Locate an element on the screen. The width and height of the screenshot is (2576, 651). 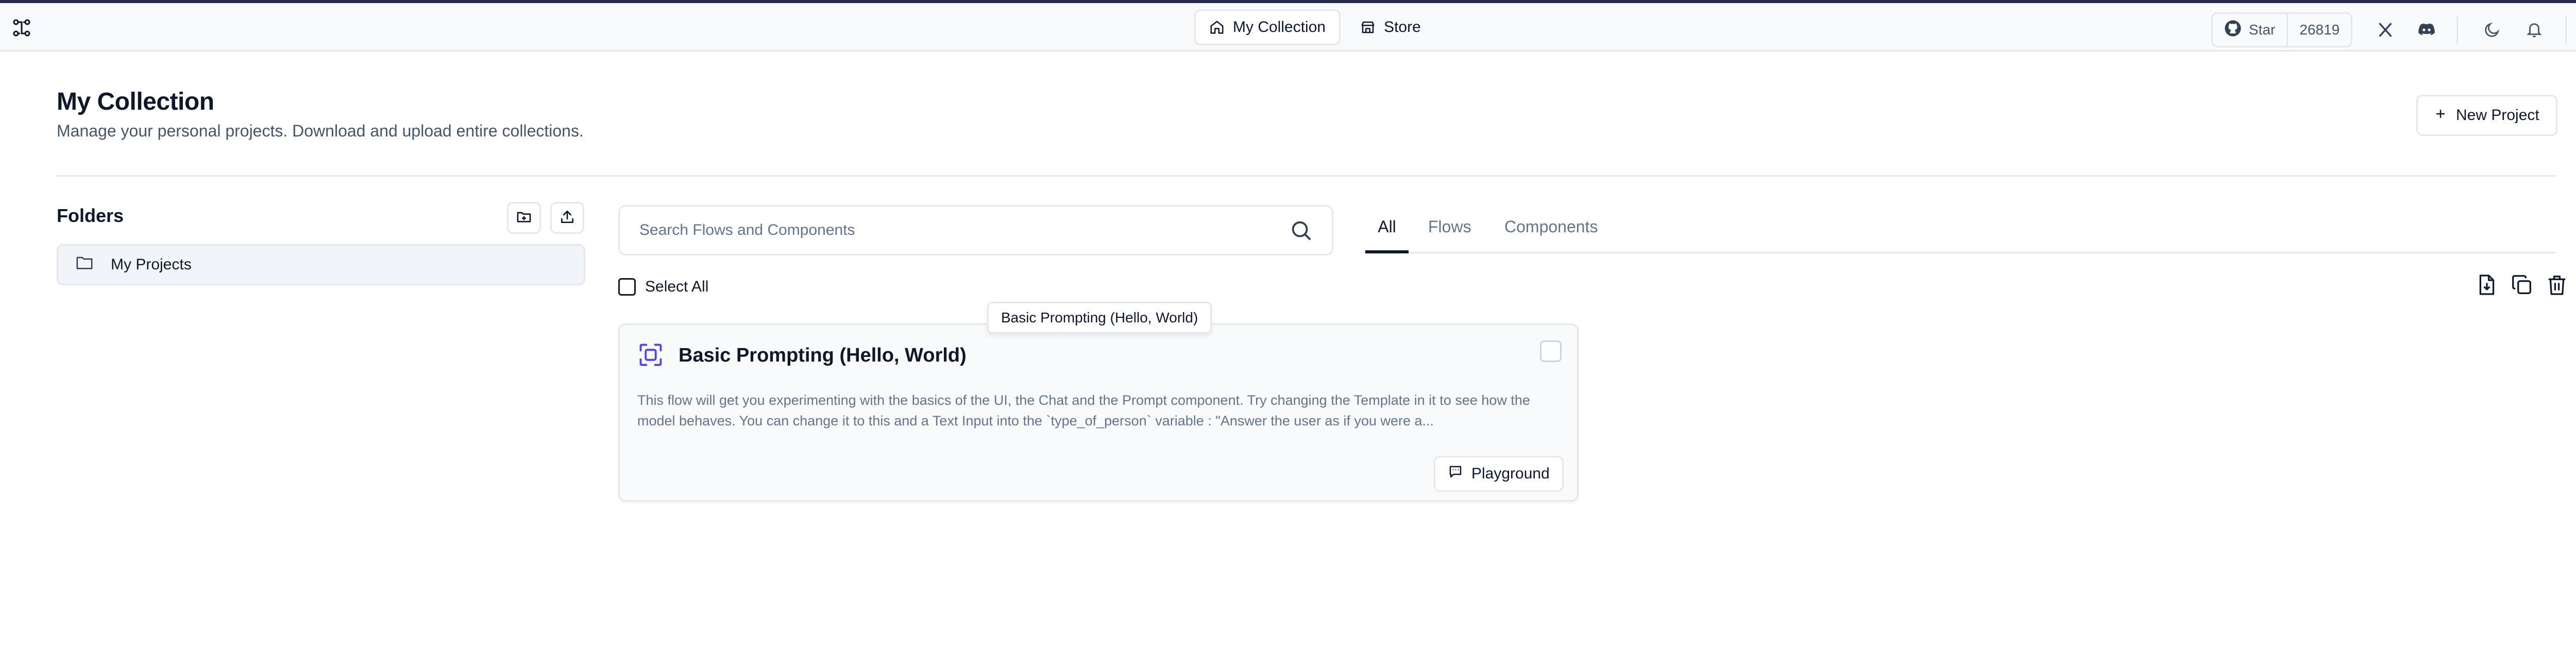
tab-flows: Flows is located at coordinates (1449, 232).